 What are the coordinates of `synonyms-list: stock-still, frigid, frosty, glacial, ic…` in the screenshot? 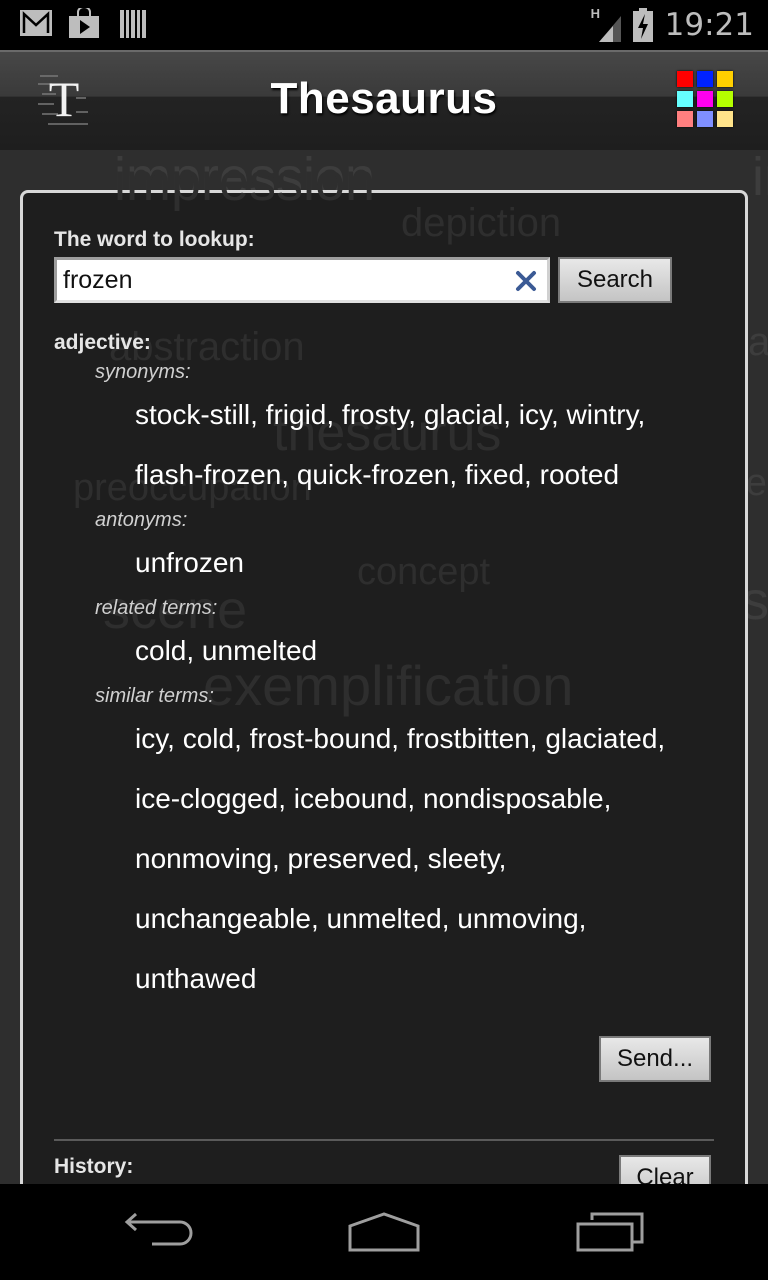 It's located at (435, 445).